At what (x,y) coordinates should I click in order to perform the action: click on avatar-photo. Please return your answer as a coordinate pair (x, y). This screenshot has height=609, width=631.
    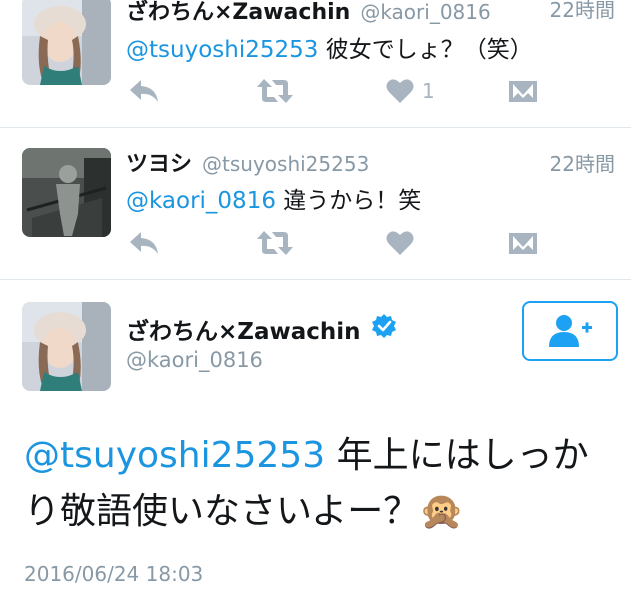
    Looking at the image, I should click on (66, 346).